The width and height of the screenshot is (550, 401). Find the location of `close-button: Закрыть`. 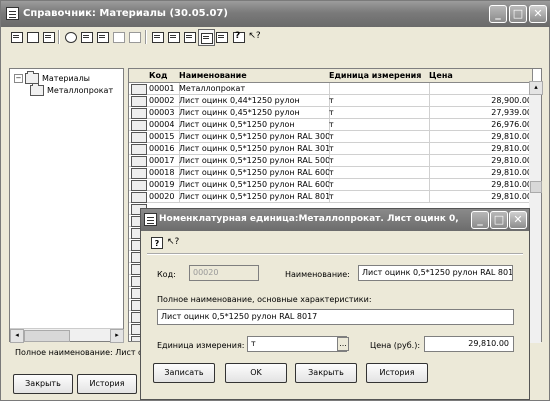

close-button: Закрыть is located at coordinates (43, 384).